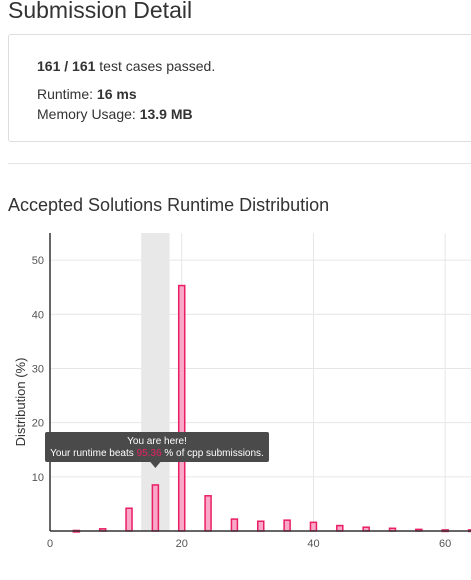 This screenshot has width=471, height=580. Describe the element at coordinates (445, 544) in the screenshot. I see `x-tick-label: 60` at that location.